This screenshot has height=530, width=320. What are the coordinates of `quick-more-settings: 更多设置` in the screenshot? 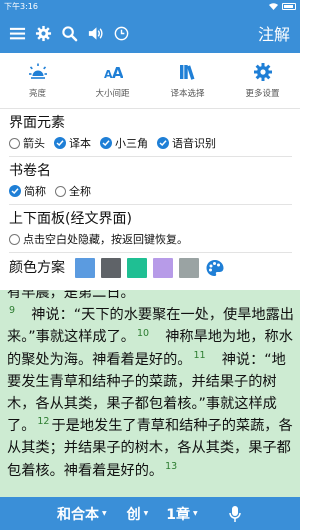 It's located at (262, 80).